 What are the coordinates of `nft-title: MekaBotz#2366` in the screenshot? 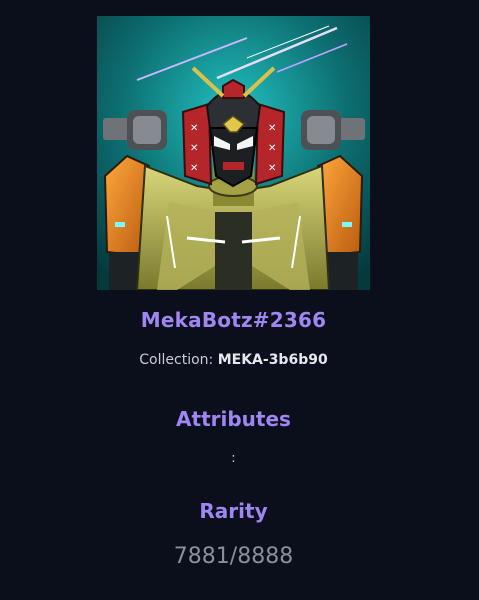 It's located at (233, 320).